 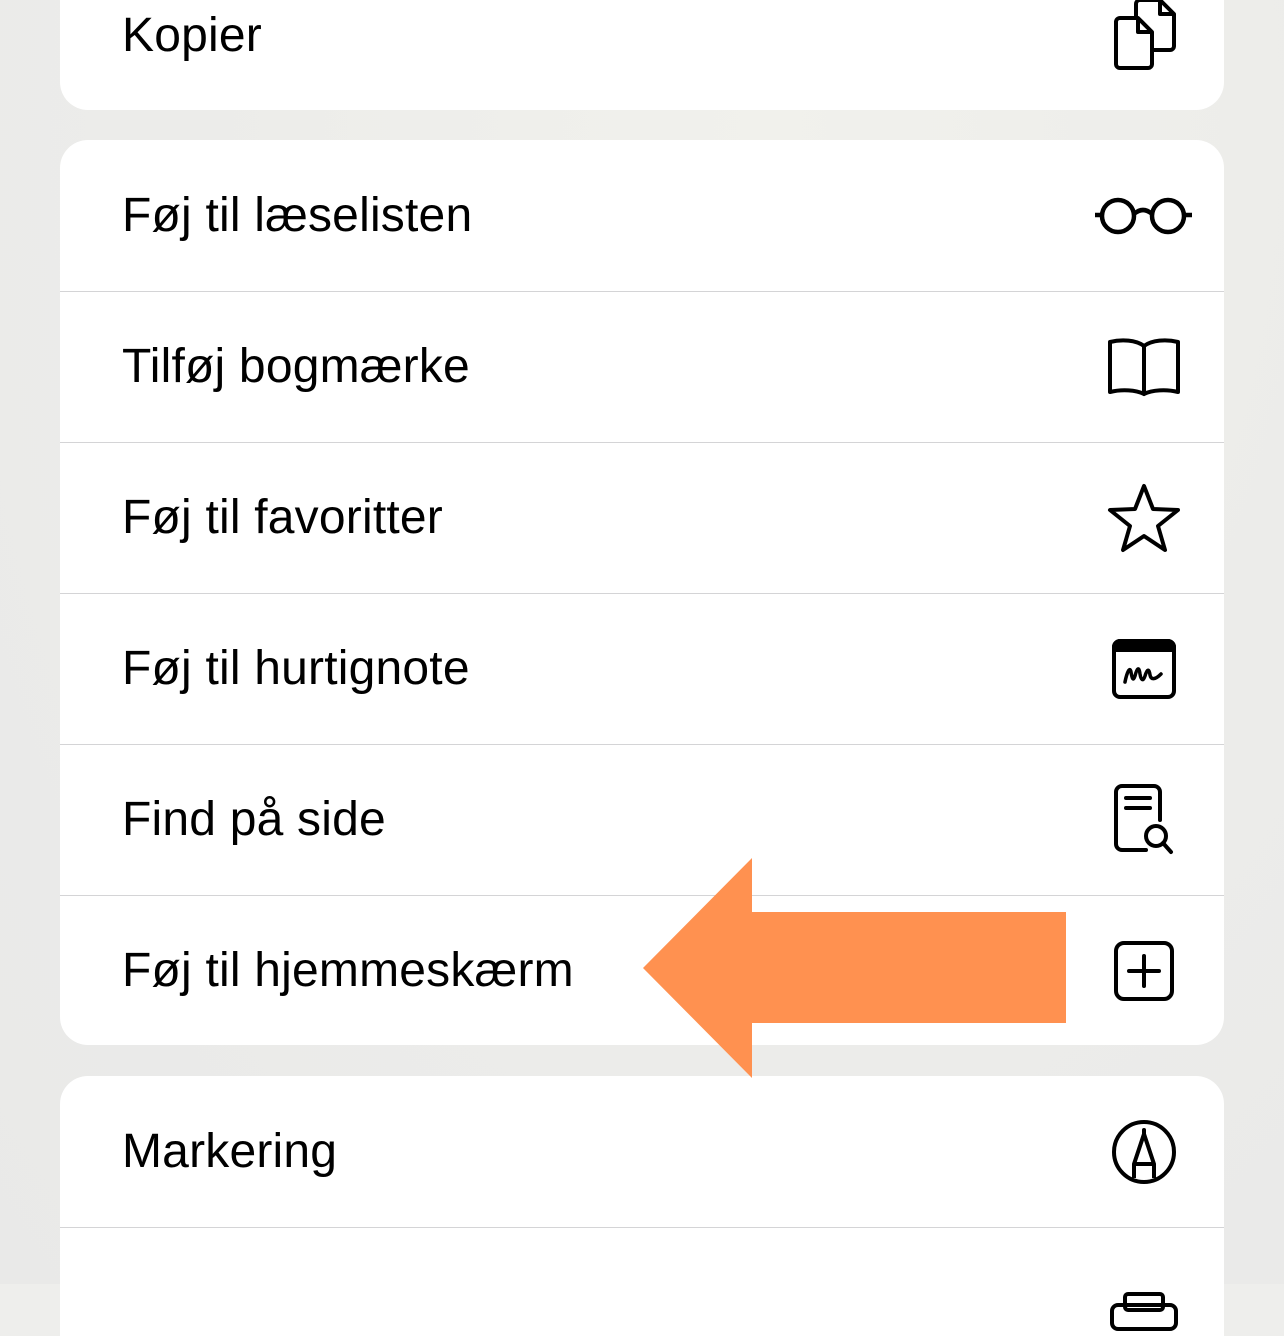 I want to click on menu-item-add-to-favorites: Føj til favoritter, so click(x=642, y=517).